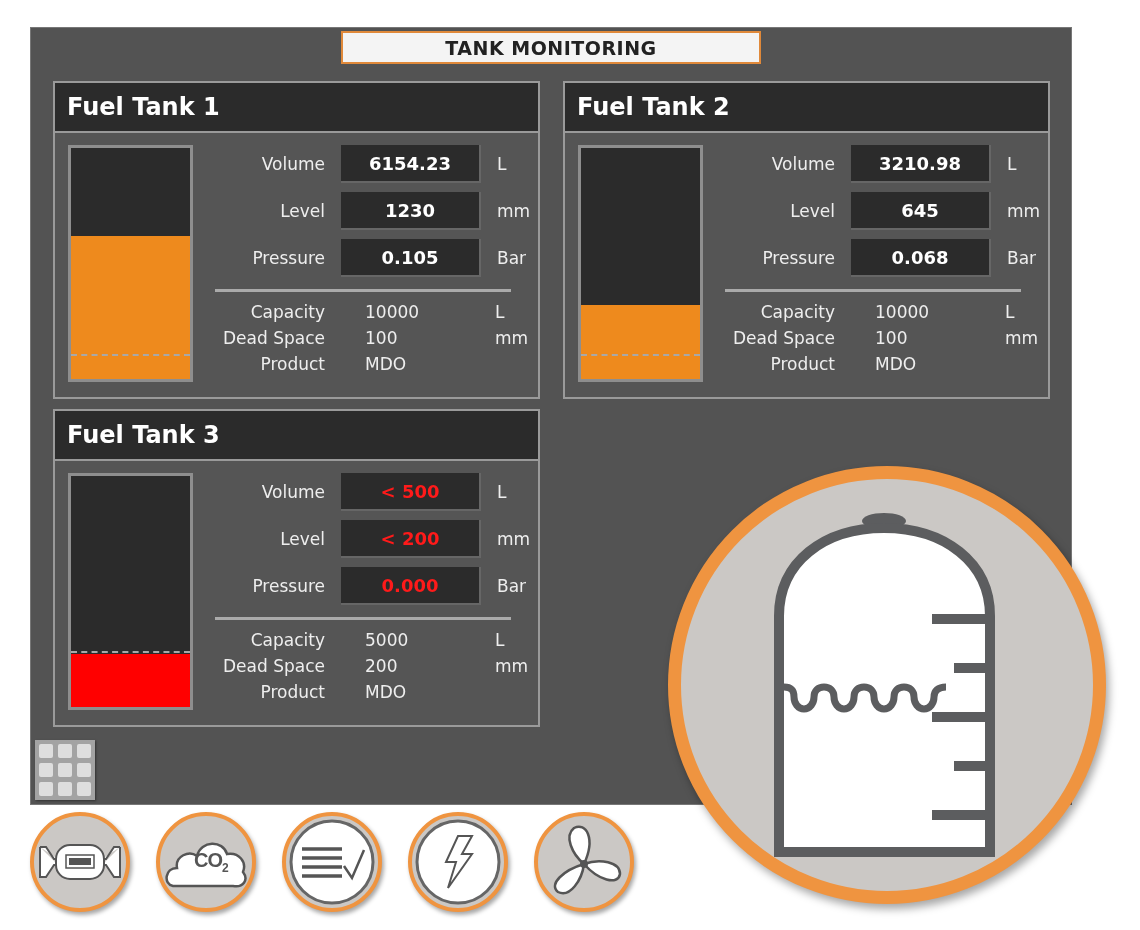 The image size is (1140, 930). What do you see at coordinates (551, 47) in the screenshot?
I see `page-title: TANK MONITORING` at bounding box center [551, 47].